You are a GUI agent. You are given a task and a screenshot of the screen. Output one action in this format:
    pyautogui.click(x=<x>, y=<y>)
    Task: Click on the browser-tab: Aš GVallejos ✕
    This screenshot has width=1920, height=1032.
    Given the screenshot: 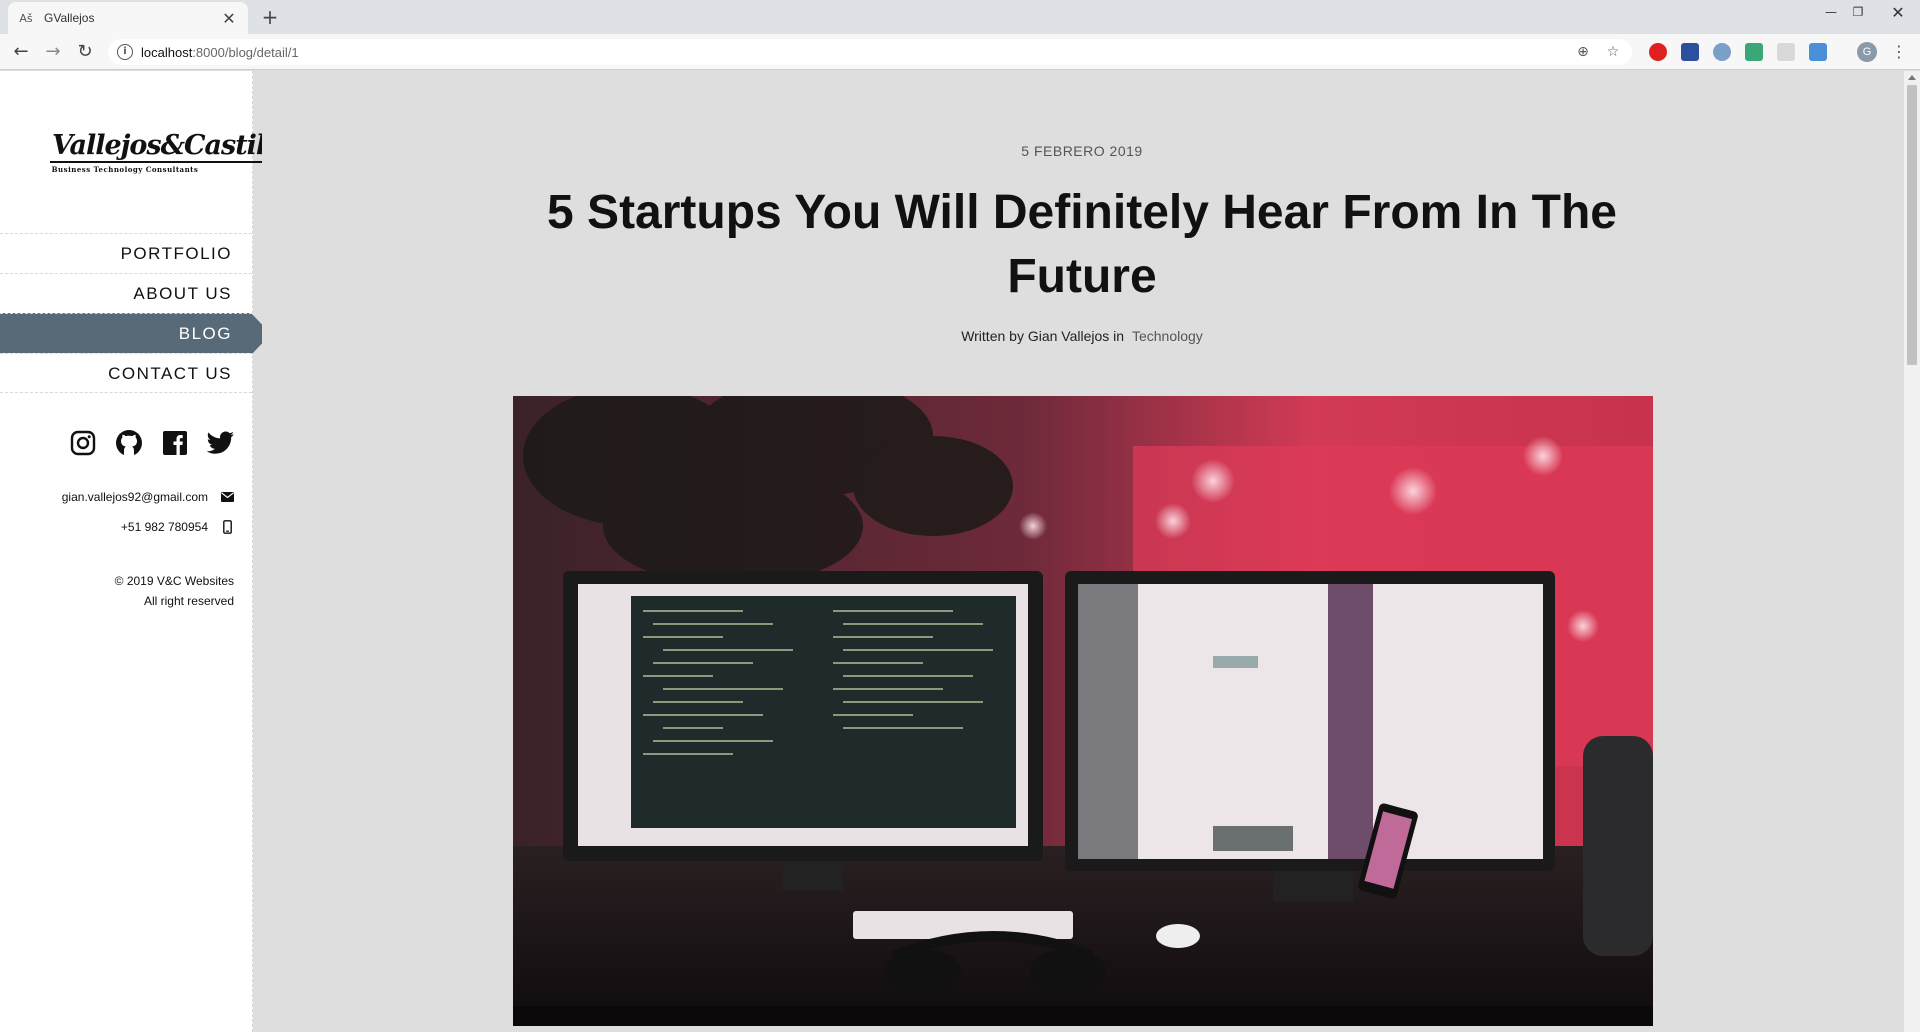 What is the action you would take?
    pyautogui.click(x=128, y=18)
    